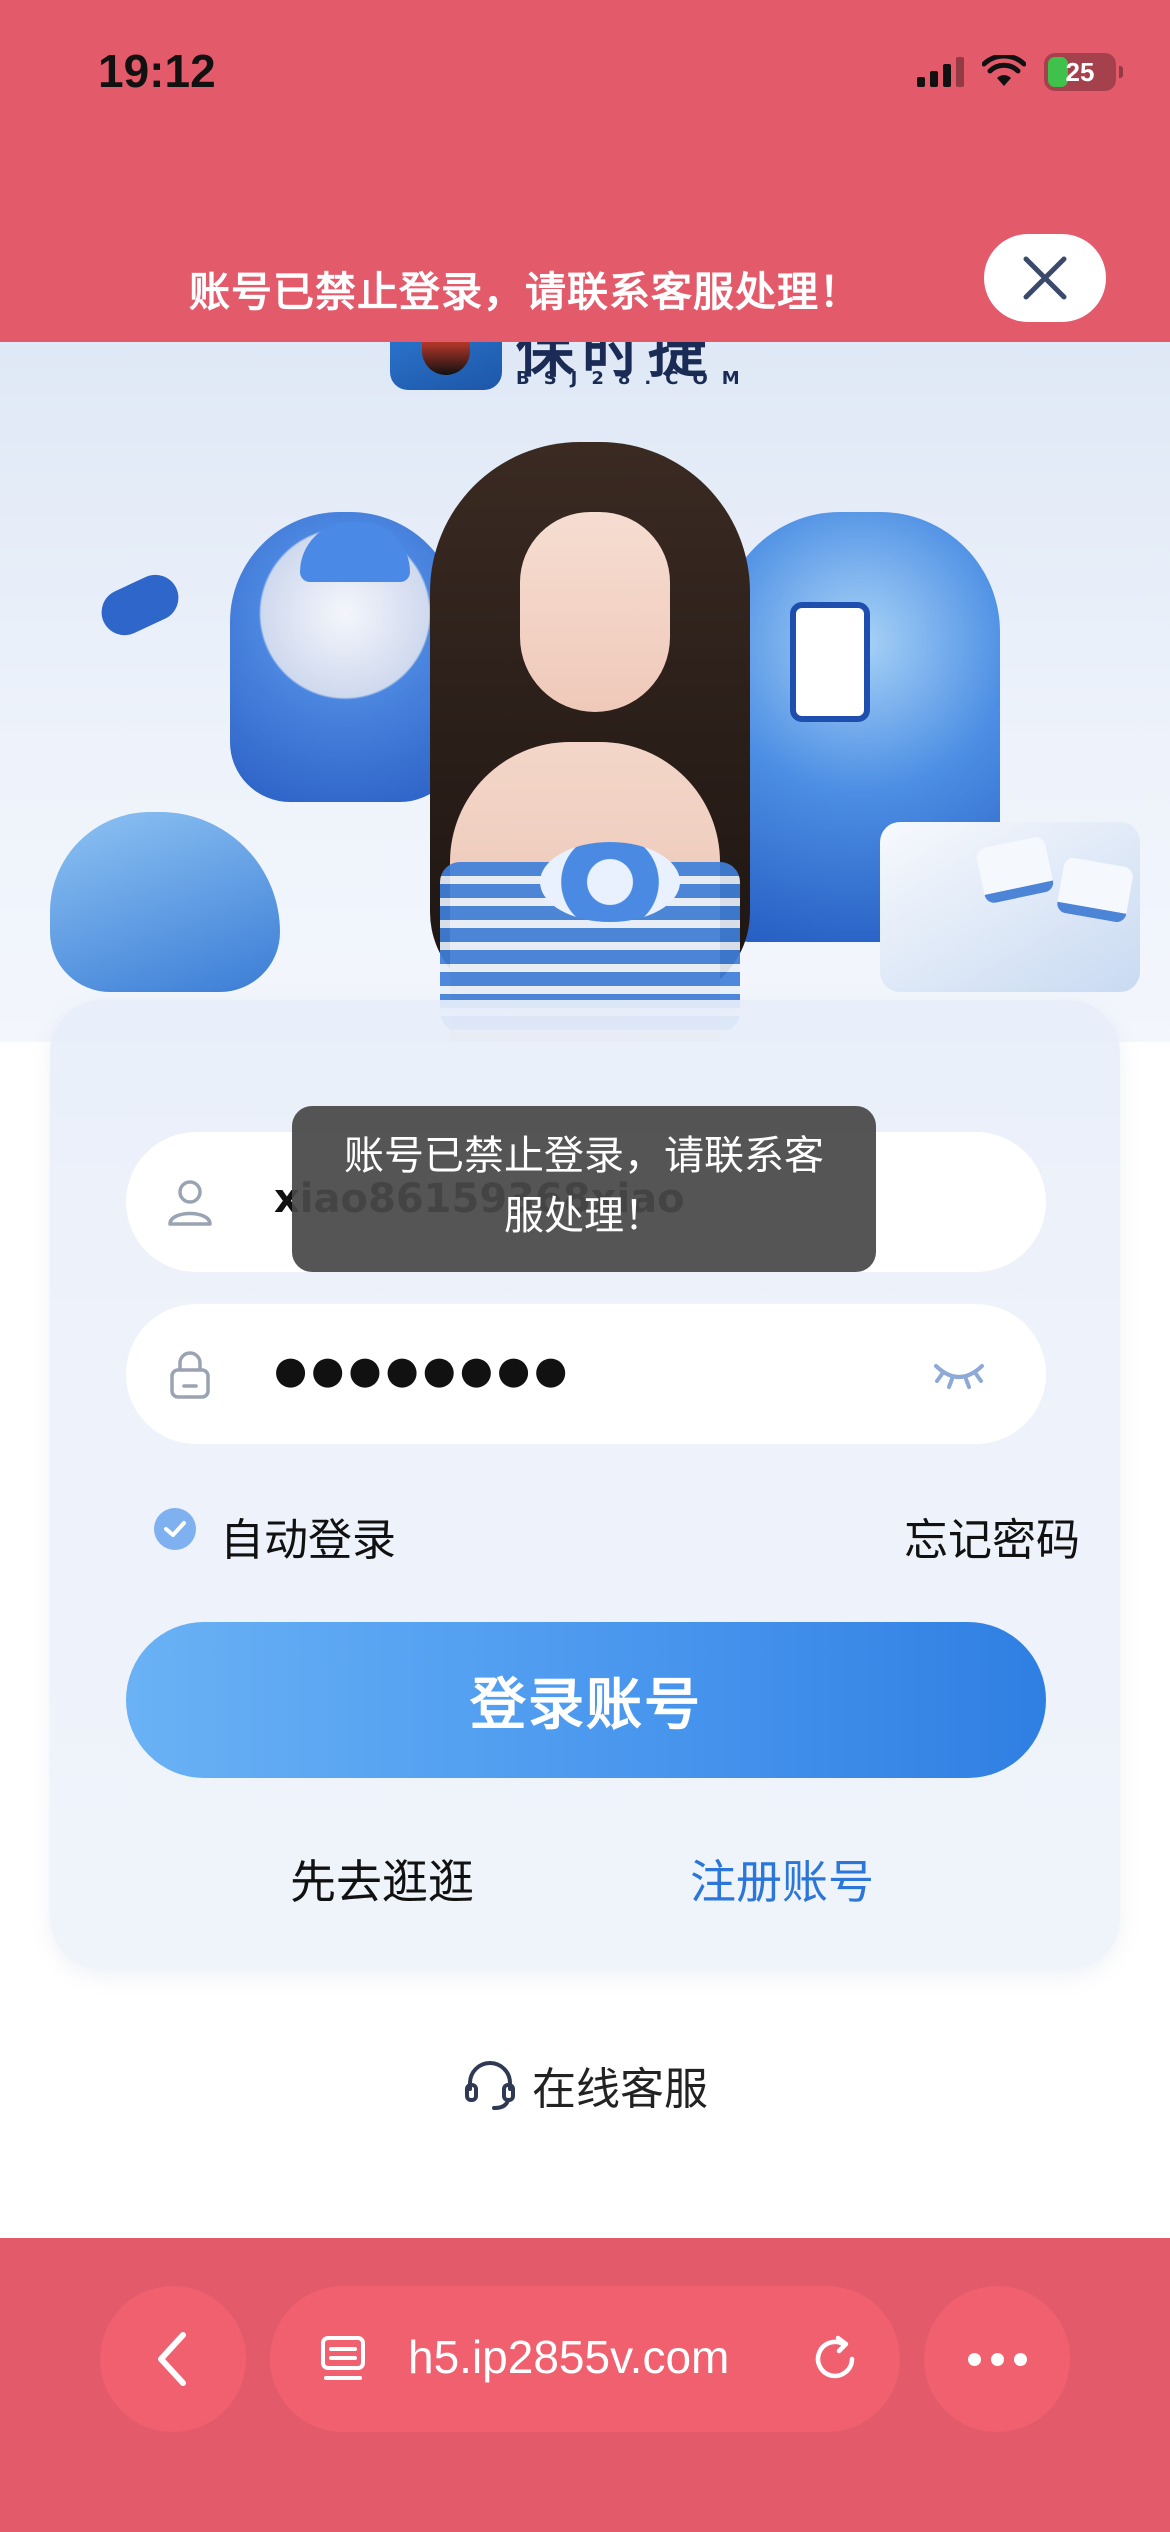 The height and width of the screenshot is (2532, 1170). Describe the element at coordinates (308, 1536) in the screenshot. I see `auto-login-label: 自动登录` at that location.